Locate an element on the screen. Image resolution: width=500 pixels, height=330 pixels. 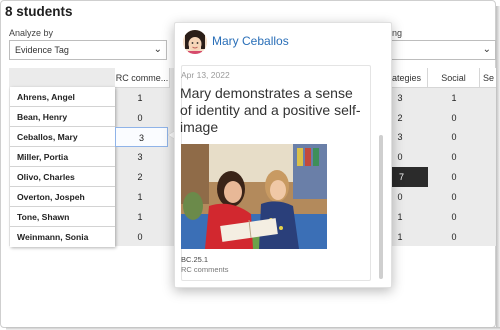
student-name: Olivo, Charles is located at coordinates (62, 177).